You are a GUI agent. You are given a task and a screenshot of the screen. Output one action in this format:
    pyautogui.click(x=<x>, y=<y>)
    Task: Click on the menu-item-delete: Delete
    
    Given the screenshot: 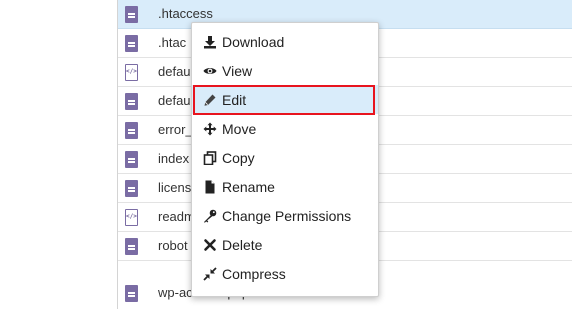 What is the action you would take?
    pyautogui.click(x=285, y=244)
    